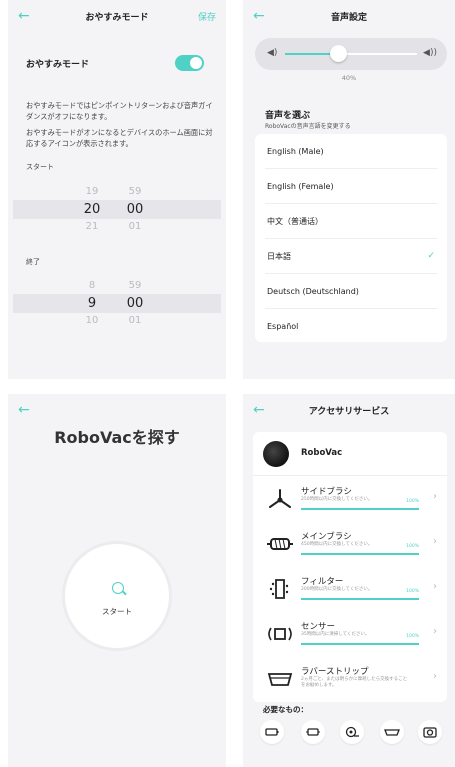  Describe the element at coordinates (335, 634) in the screenshot. I see `accessory-note: 35時間以内に清掃してください。` at that location.